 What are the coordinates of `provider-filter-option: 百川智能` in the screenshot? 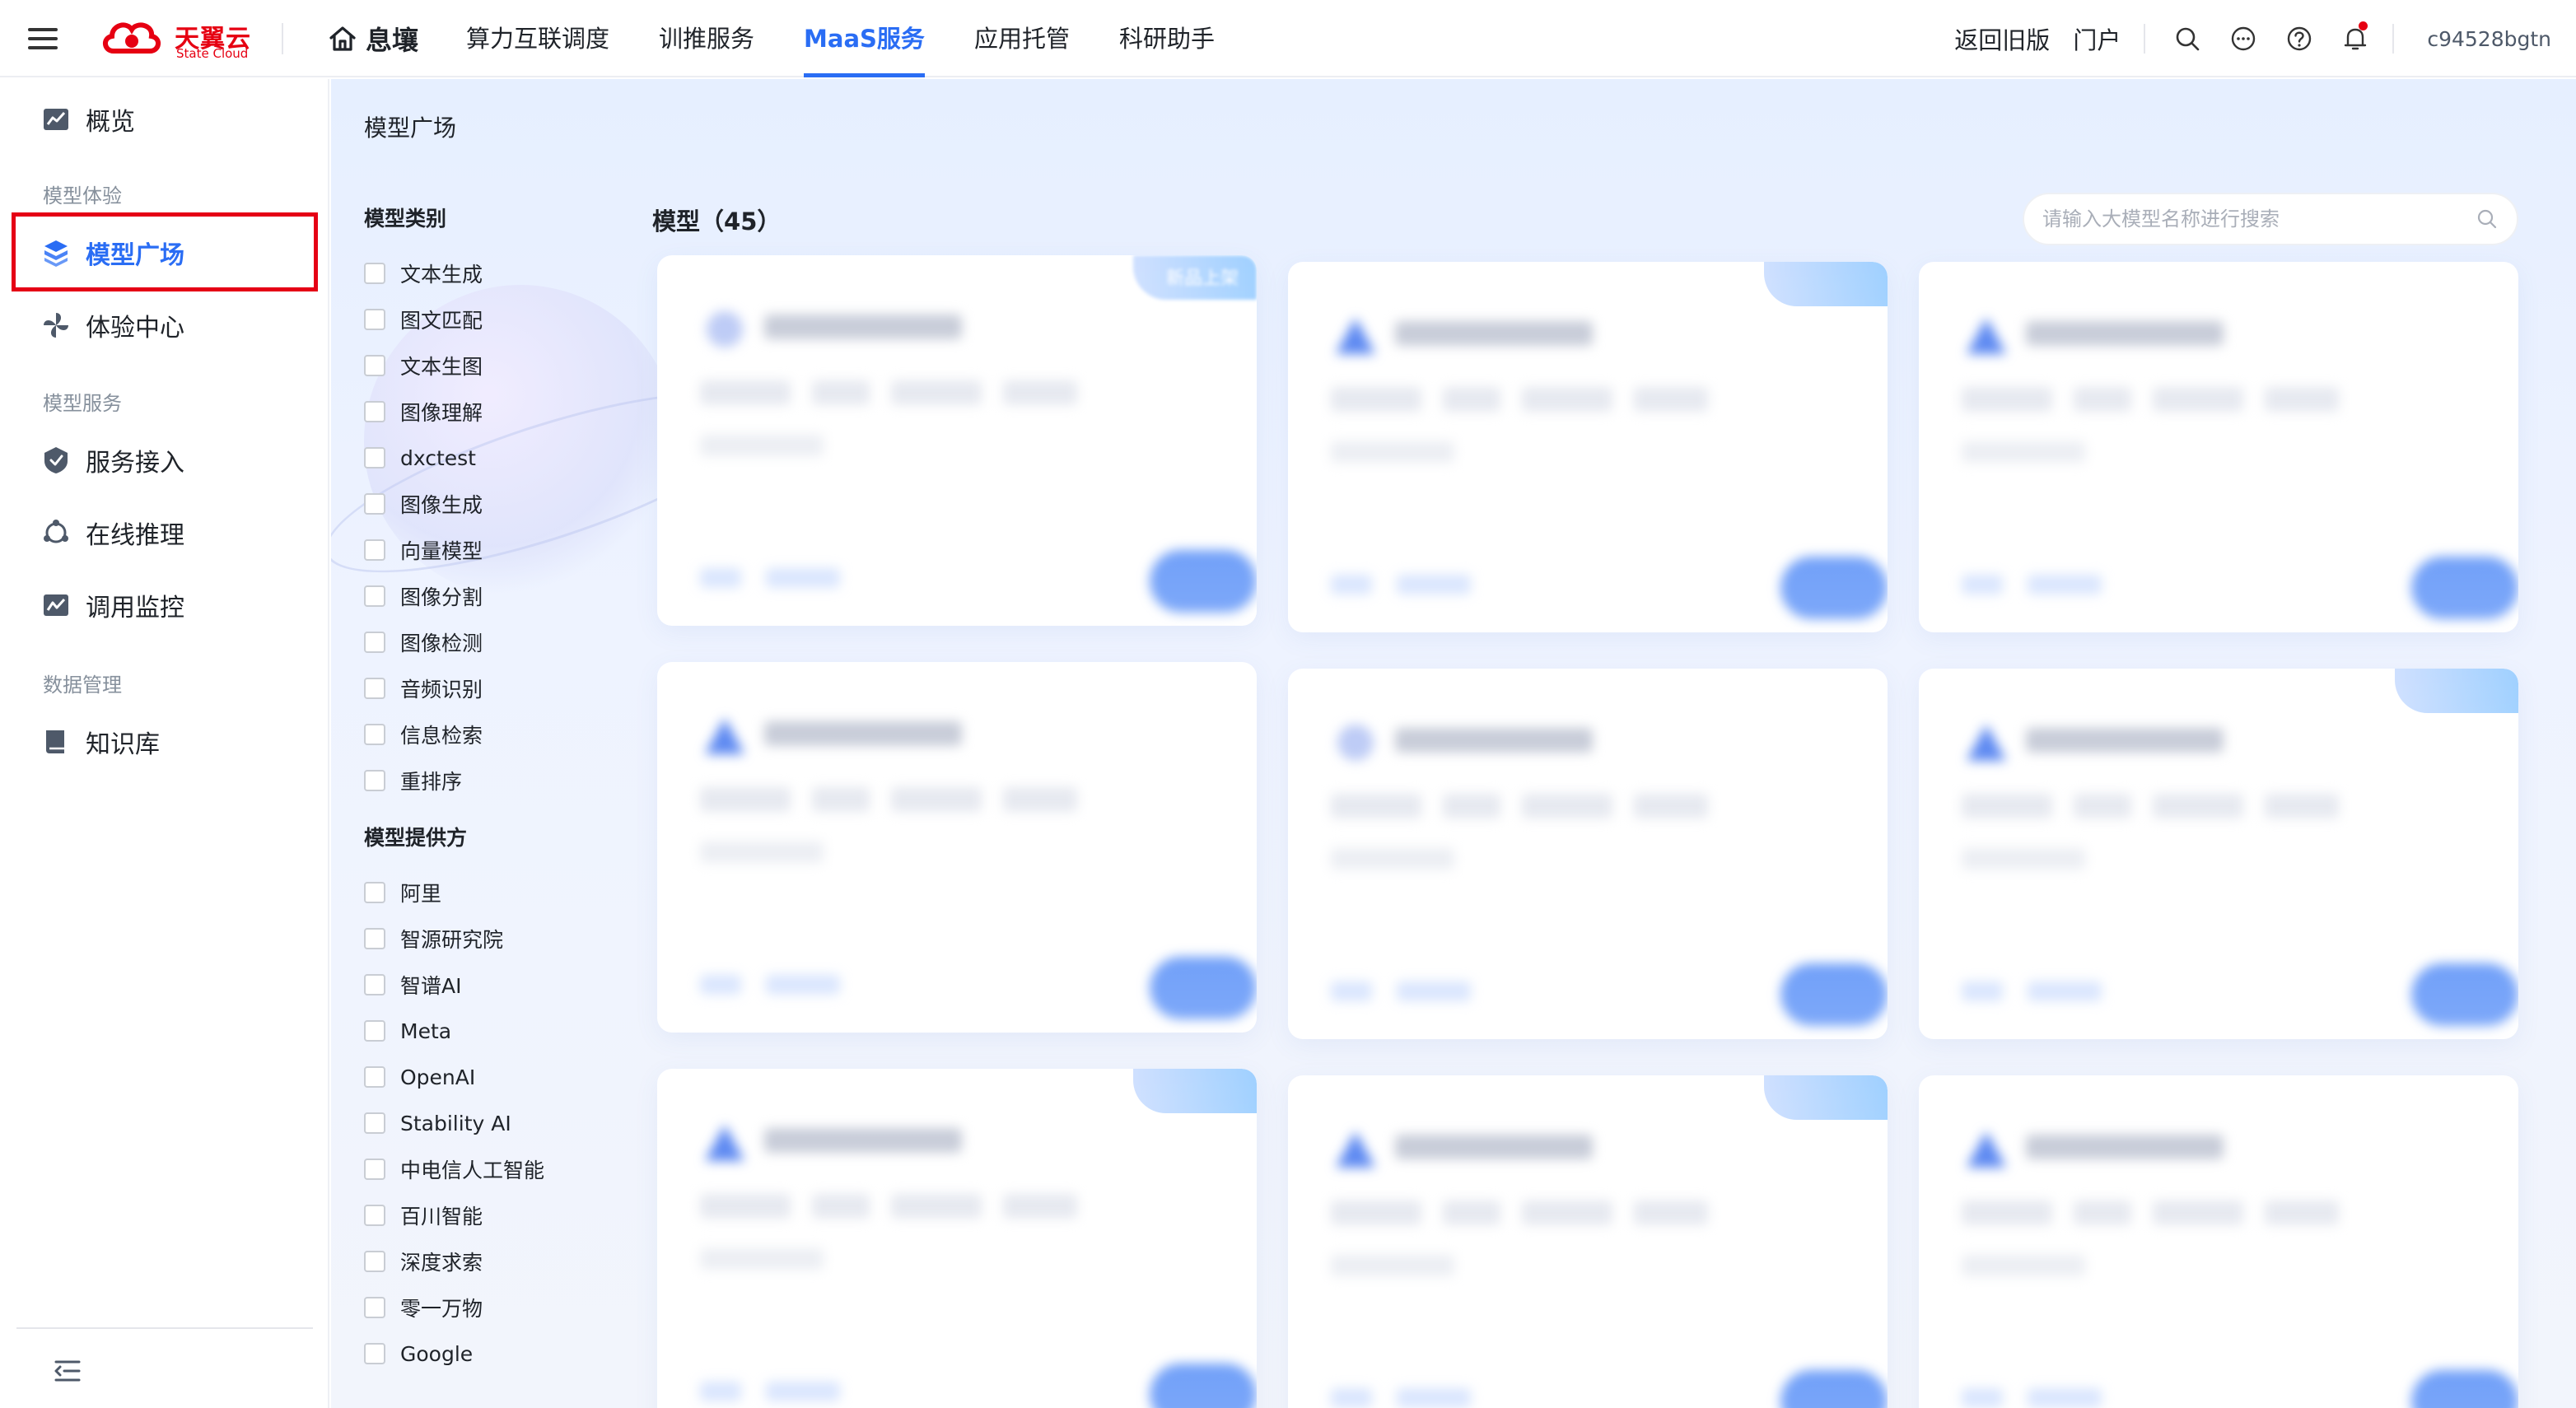 It's located at (500, 1215).